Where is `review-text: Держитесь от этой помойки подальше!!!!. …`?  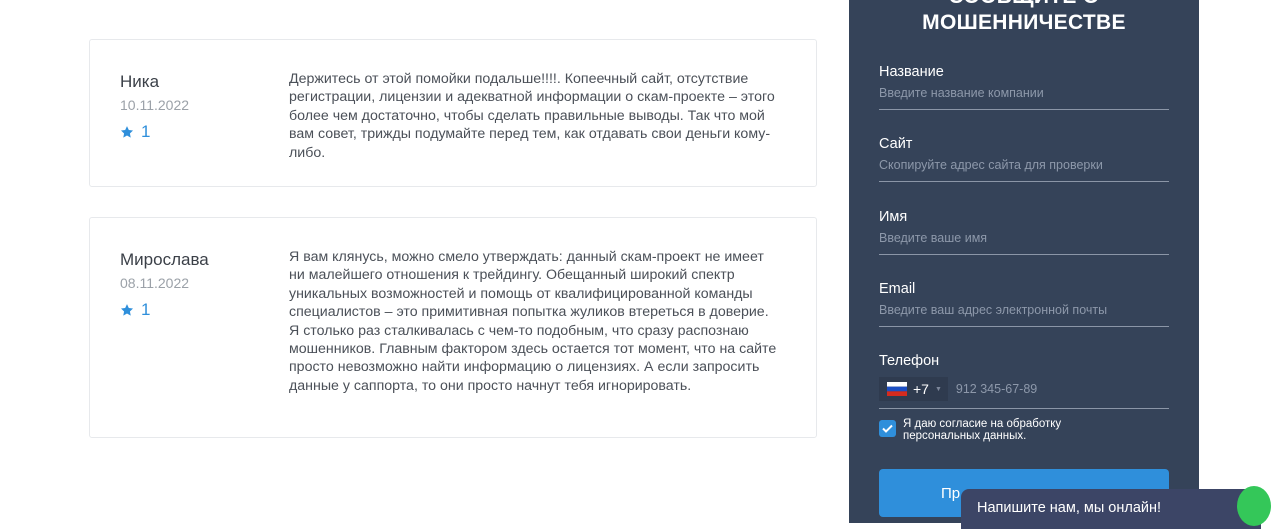
review-text: Держитесь от этой помойки подальше!!!!. … is located at coordinates (532, 116).